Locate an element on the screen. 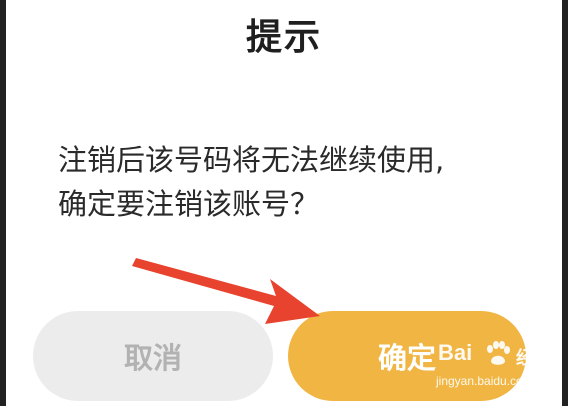  watermark-brand: Bai is located at coordinates (455, 352).